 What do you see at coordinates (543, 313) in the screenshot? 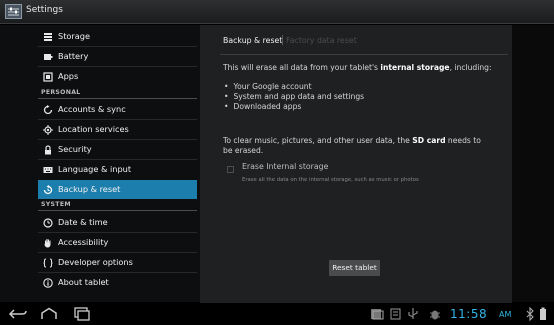
I see `battery-status-icon` at bounding box center [543, 313].